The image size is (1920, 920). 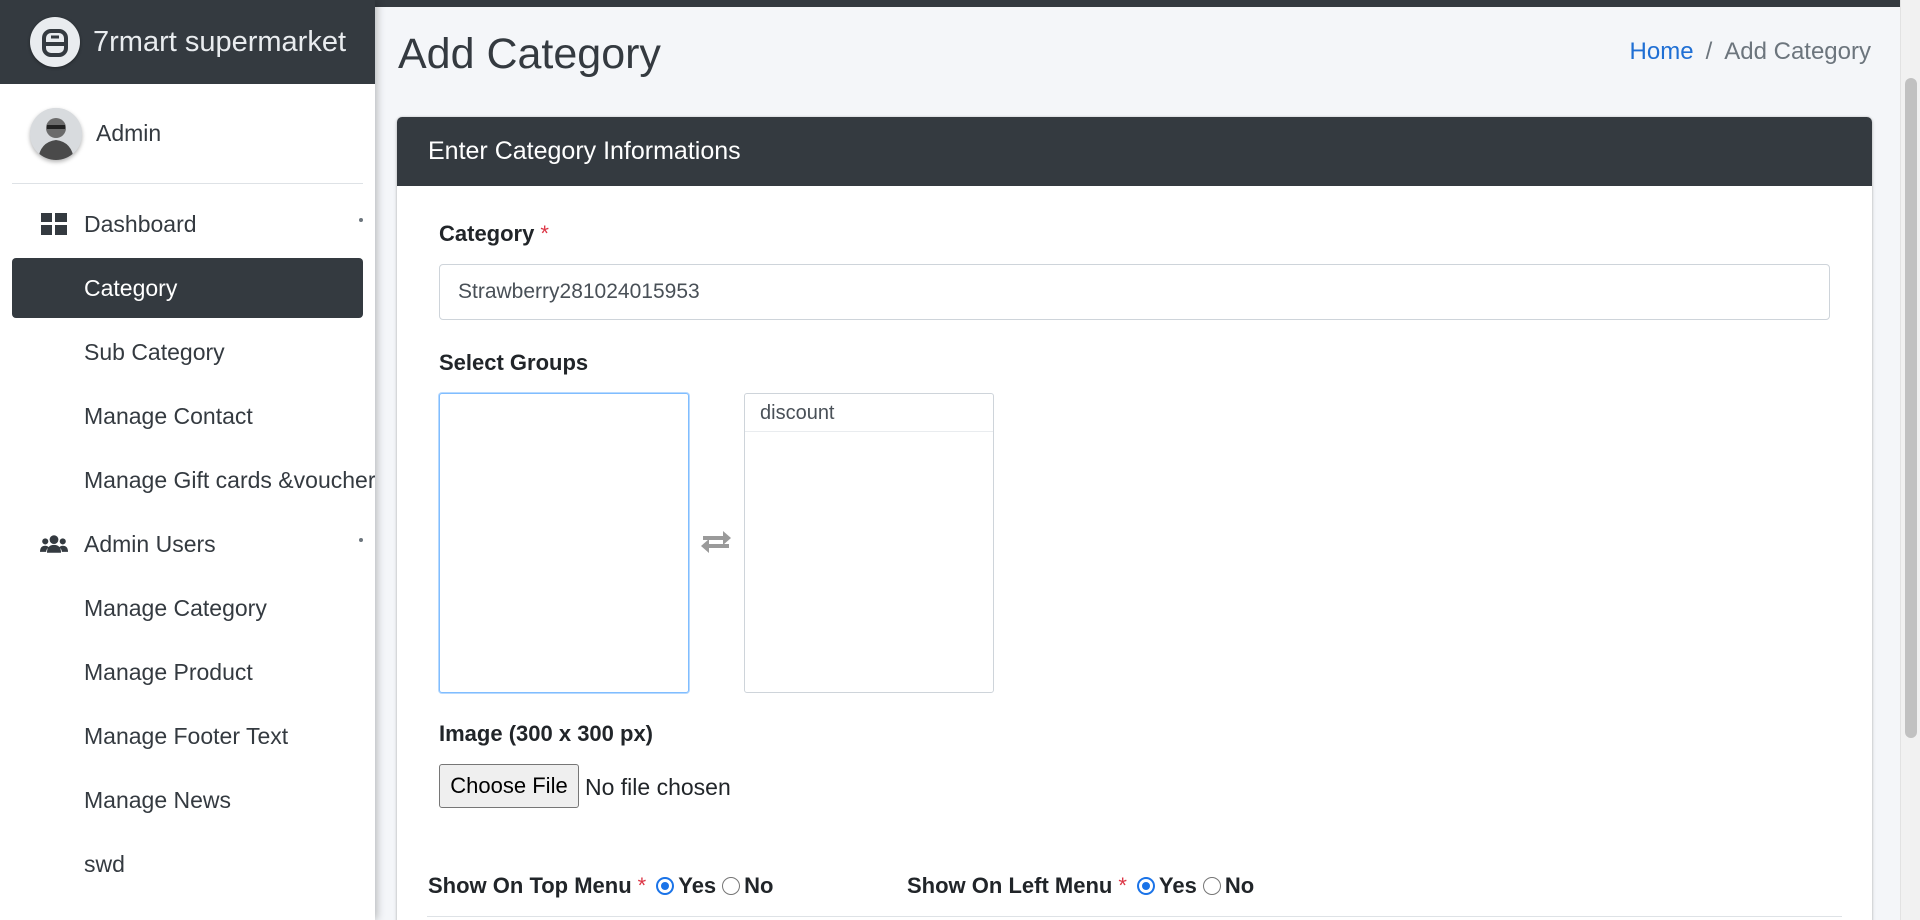 I want to click on sidebar-item-label: Admin Users, so click(x=150, y=543).